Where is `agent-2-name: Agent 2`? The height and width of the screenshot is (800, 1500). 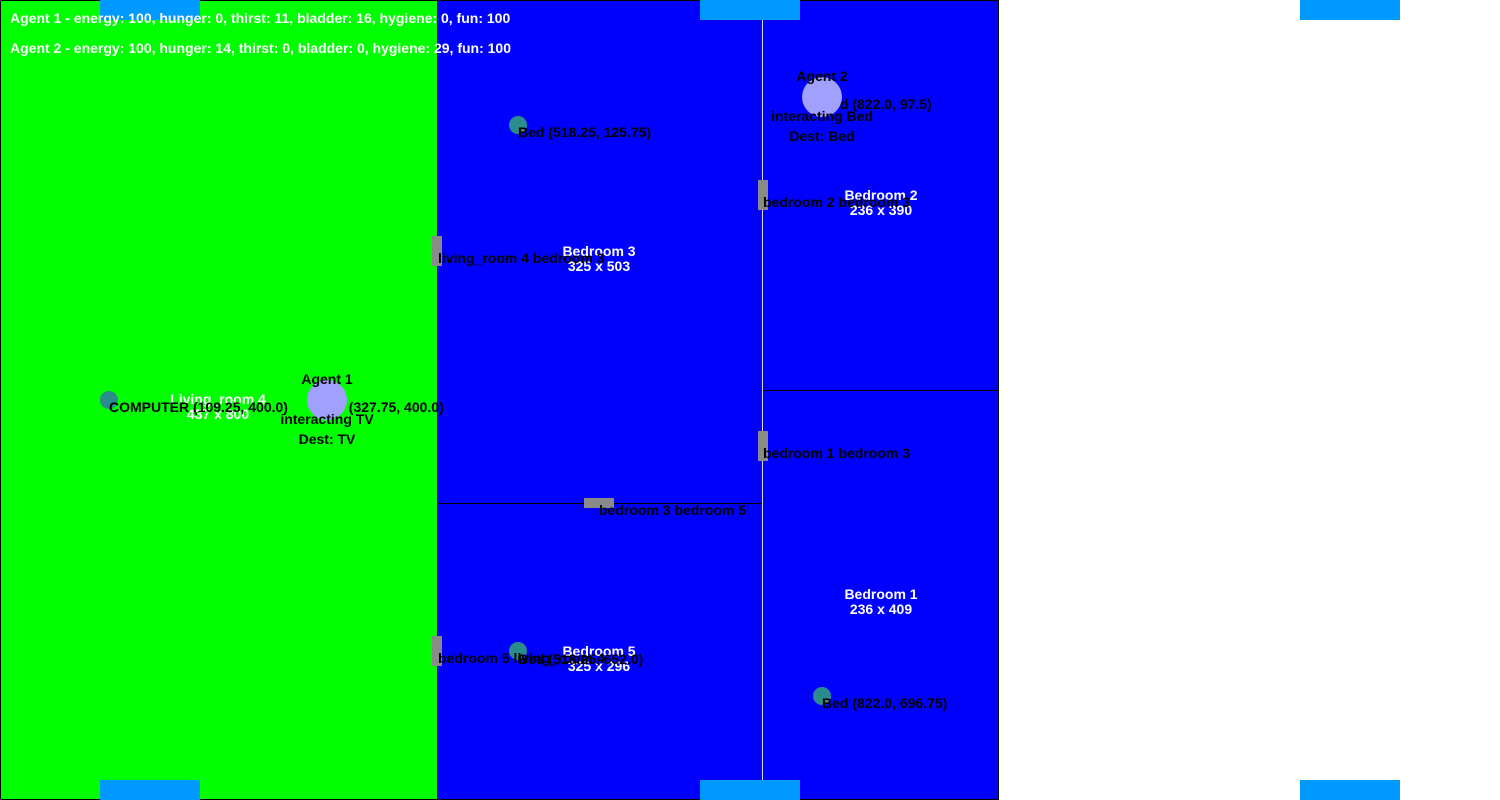
agent-2-name: Agent 2 is located at coordinates (822, 76).